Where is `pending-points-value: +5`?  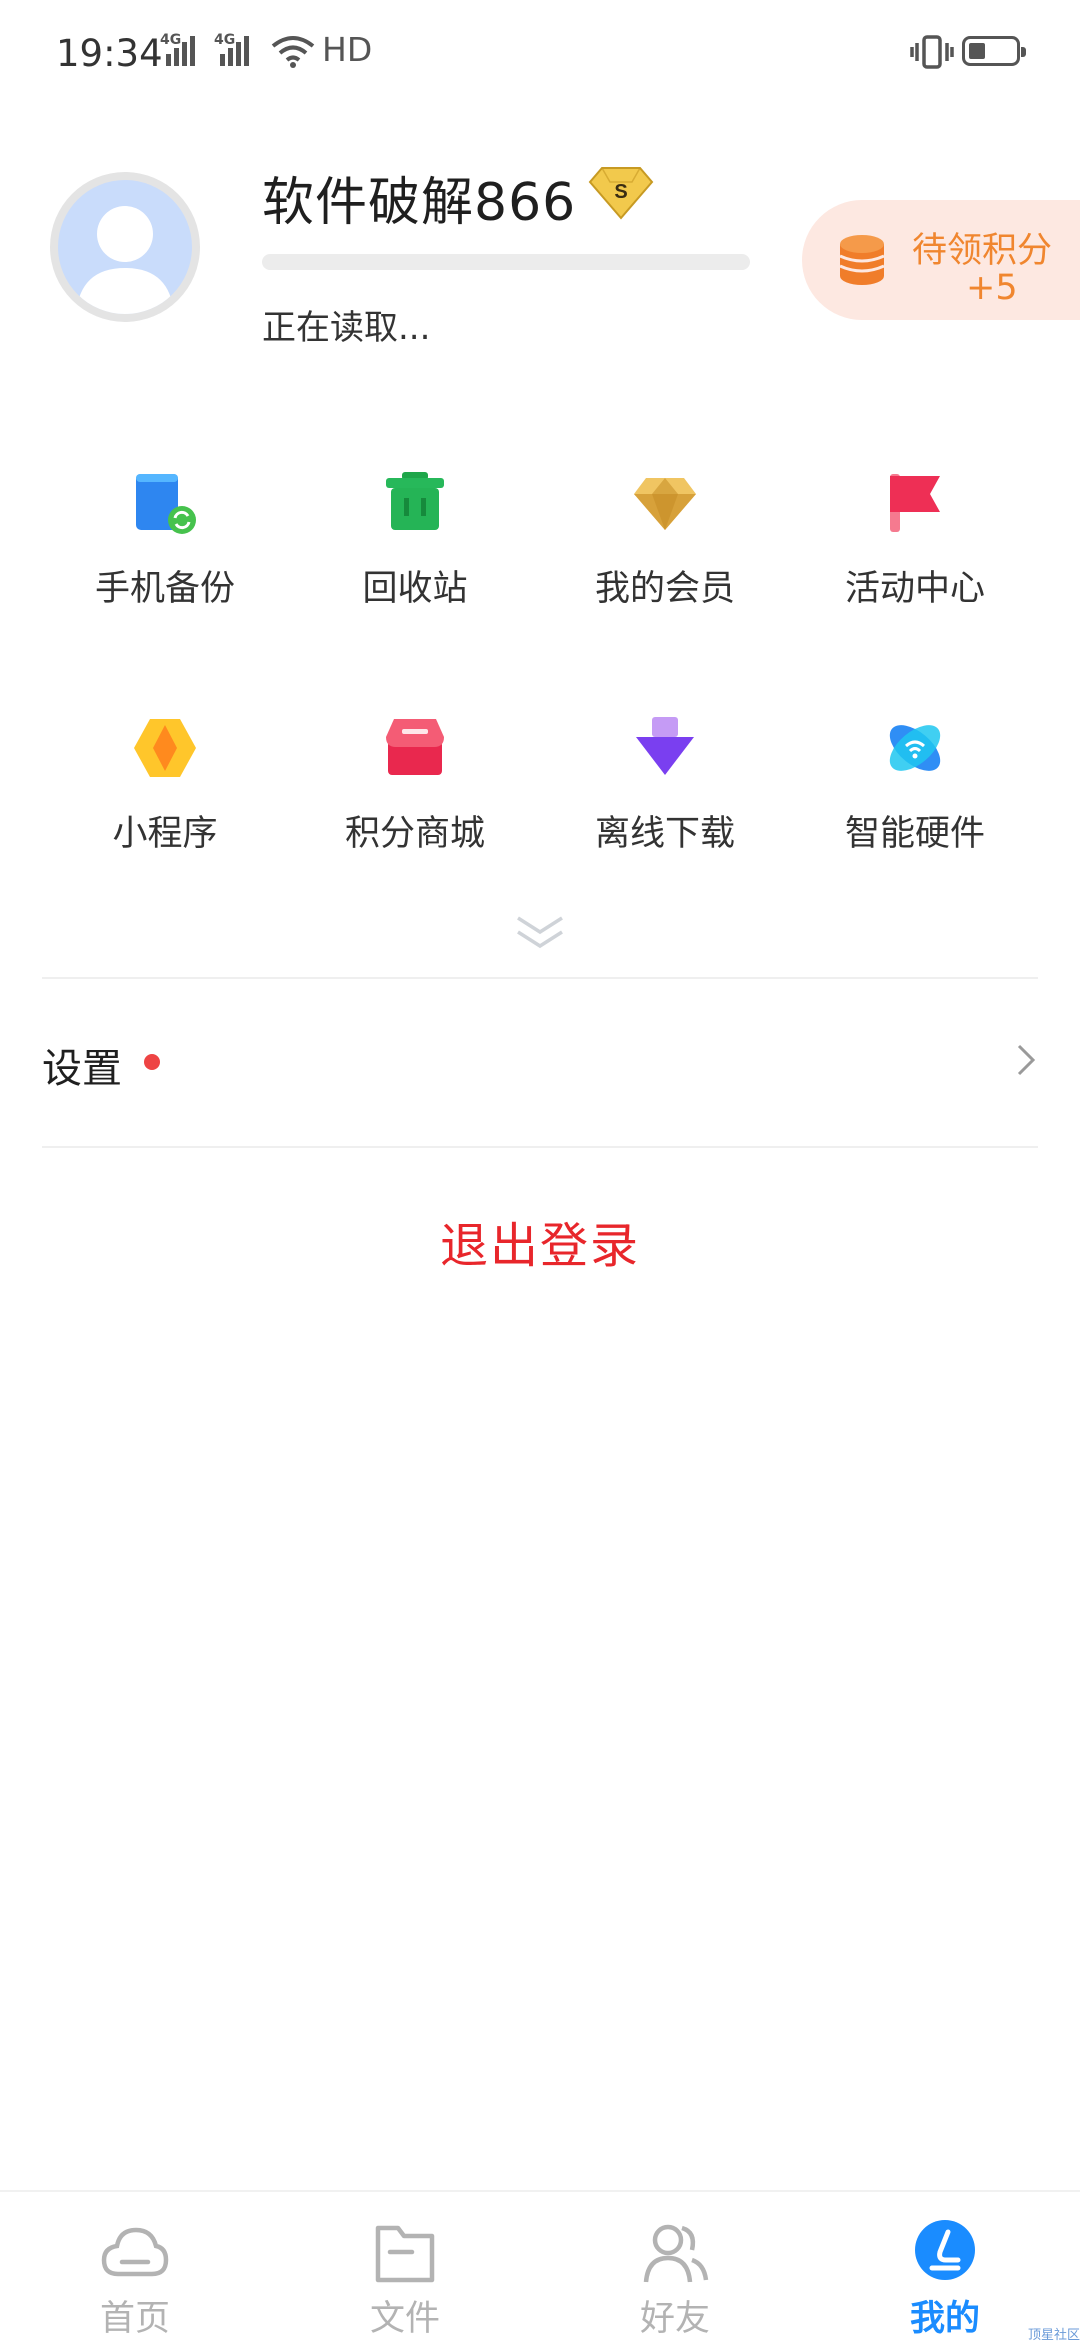
pending-points-value: +5 is located at coordinates (992, 288).